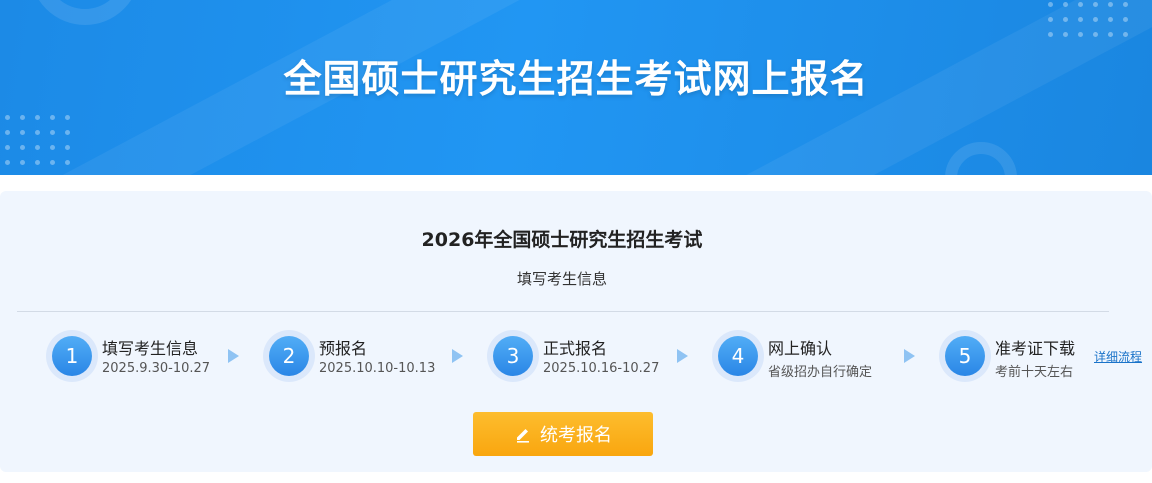  I want to click on step-number-badge: 2, so click(289, 356).